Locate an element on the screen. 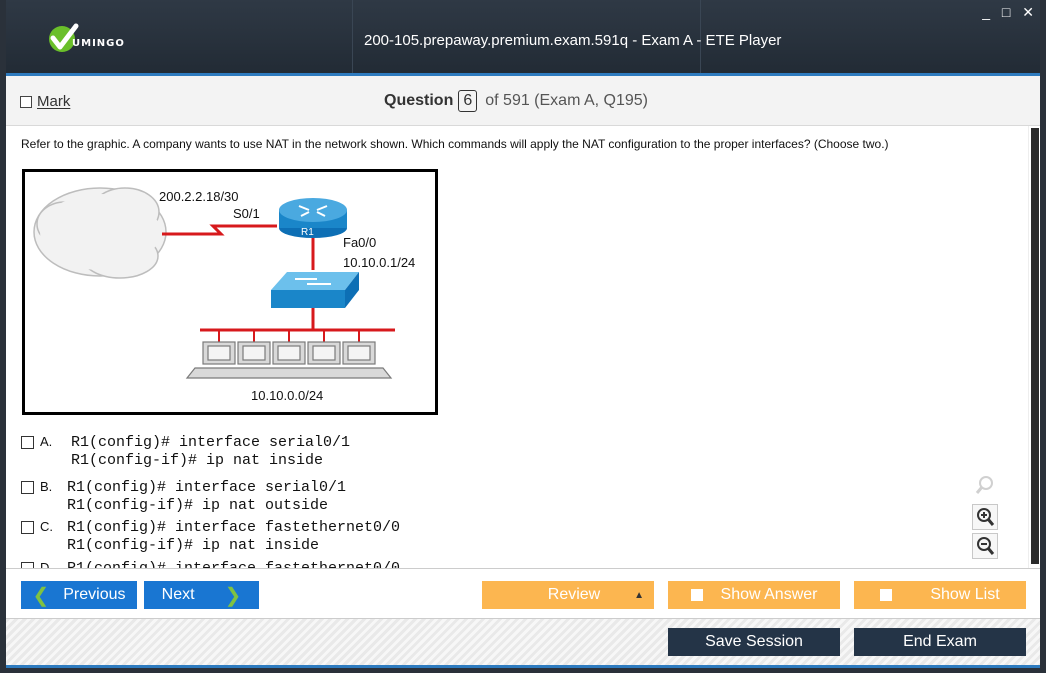 The height and width of the screenshot is (673, 1046). previous-label: Previous is located at coordinates (94, 594).